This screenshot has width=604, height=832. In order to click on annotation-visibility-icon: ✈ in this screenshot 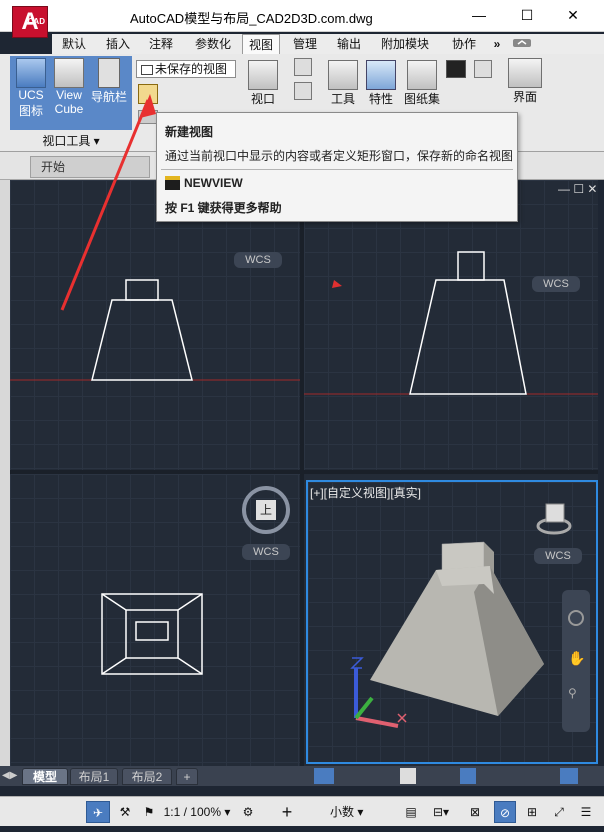, I will do `click(98, 812)`.